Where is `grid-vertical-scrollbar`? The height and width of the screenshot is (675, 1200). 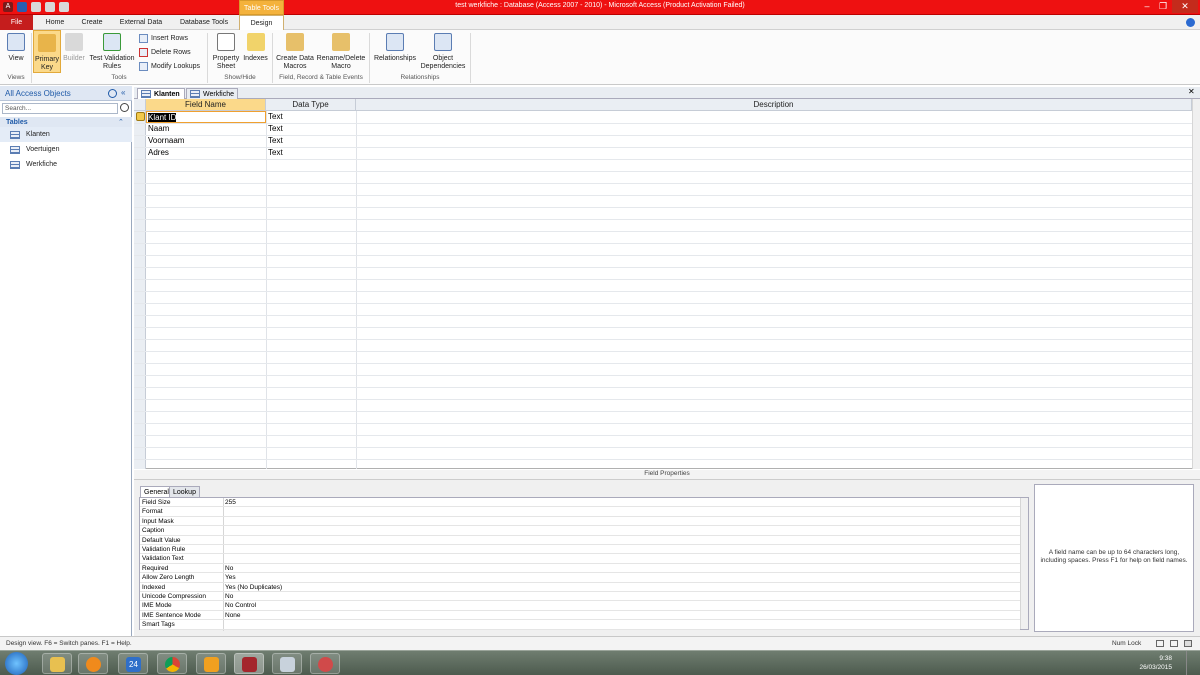 grid-vertical-scrollbar is located at coordinates (1196, 284).